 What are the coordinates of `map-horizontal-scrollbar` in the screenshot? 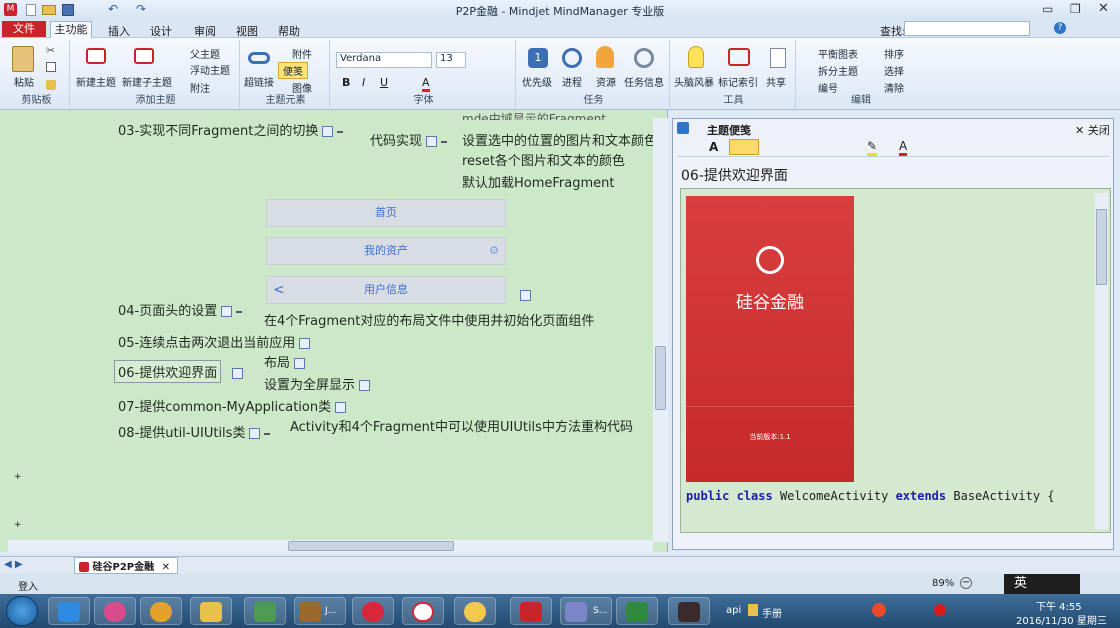 It's located at (330, 546).